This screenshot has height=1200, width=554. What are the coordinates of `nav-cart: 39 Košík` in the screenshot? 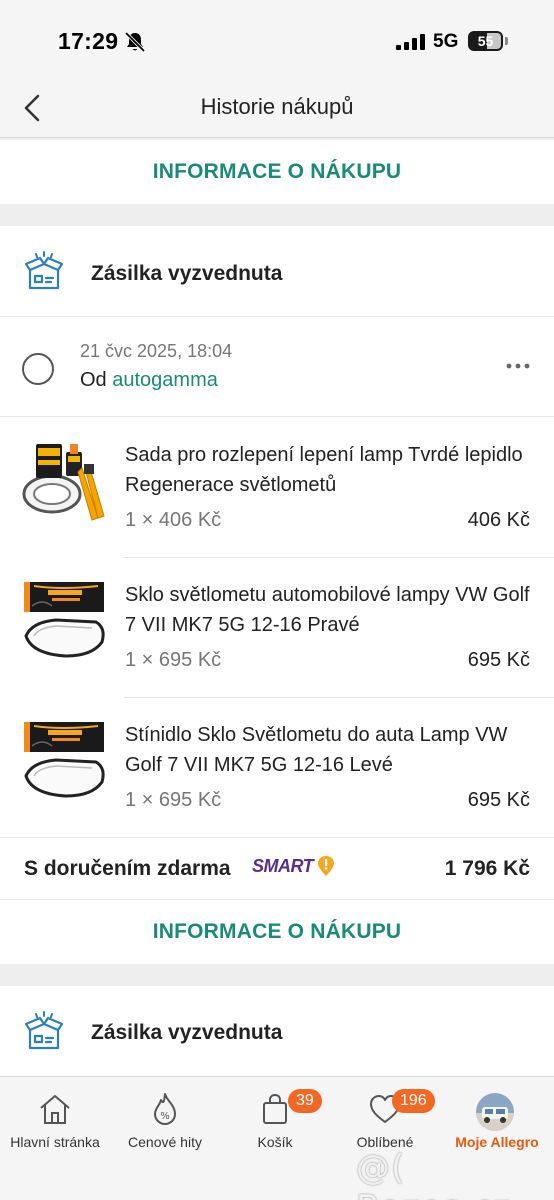 It's located at (275, 1117).